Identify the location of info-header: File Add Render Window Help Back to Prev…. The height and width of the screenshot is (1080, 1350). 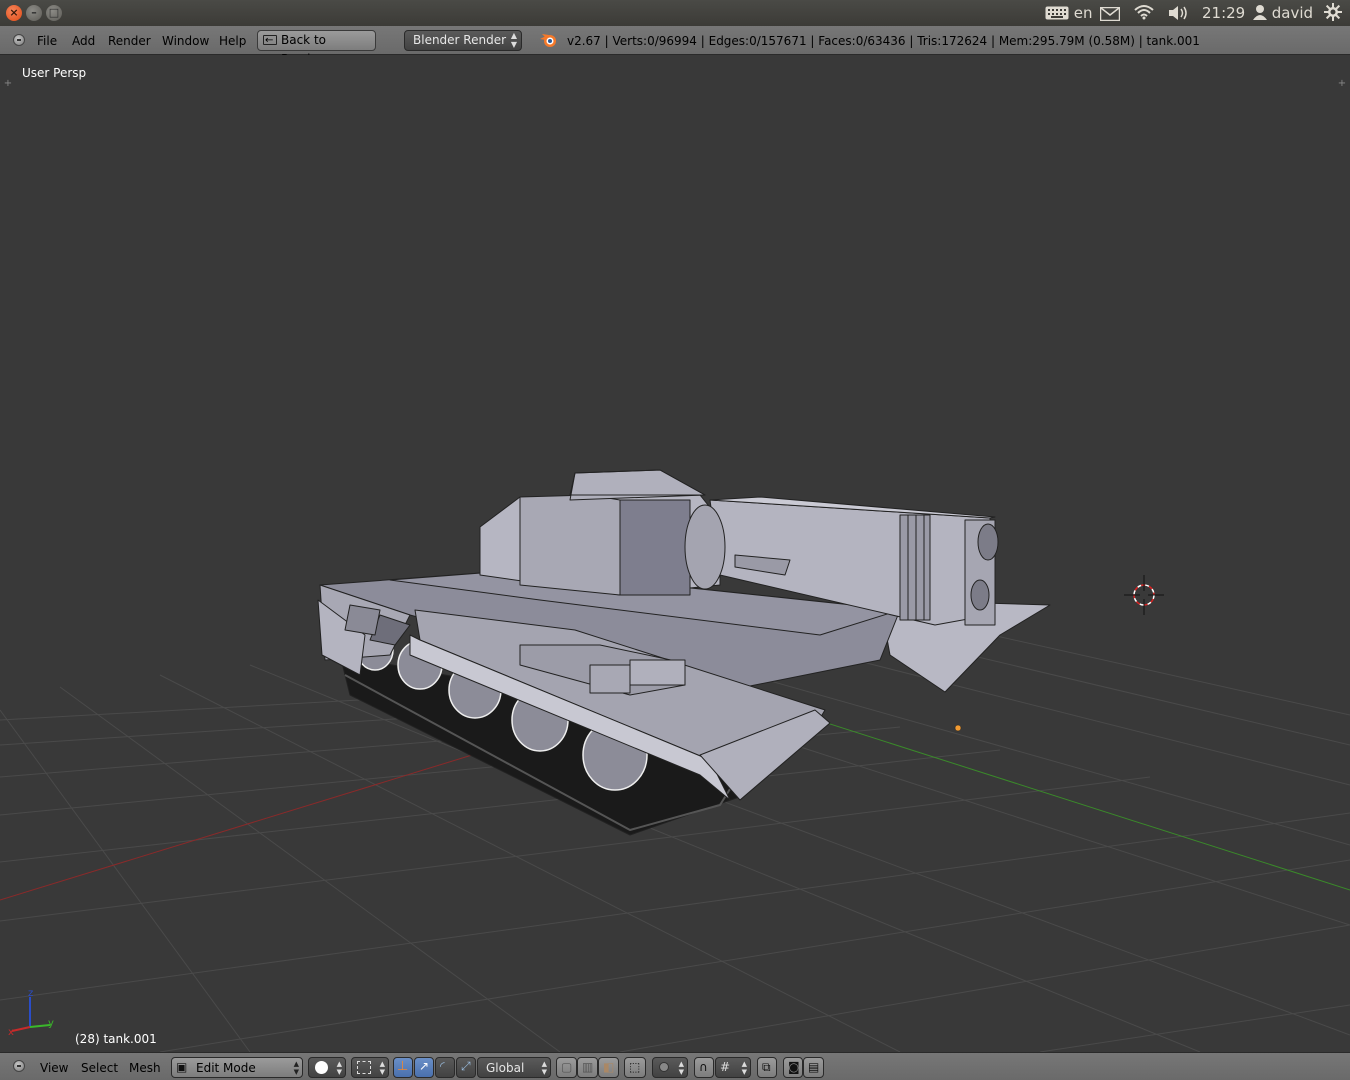
(675, 46).